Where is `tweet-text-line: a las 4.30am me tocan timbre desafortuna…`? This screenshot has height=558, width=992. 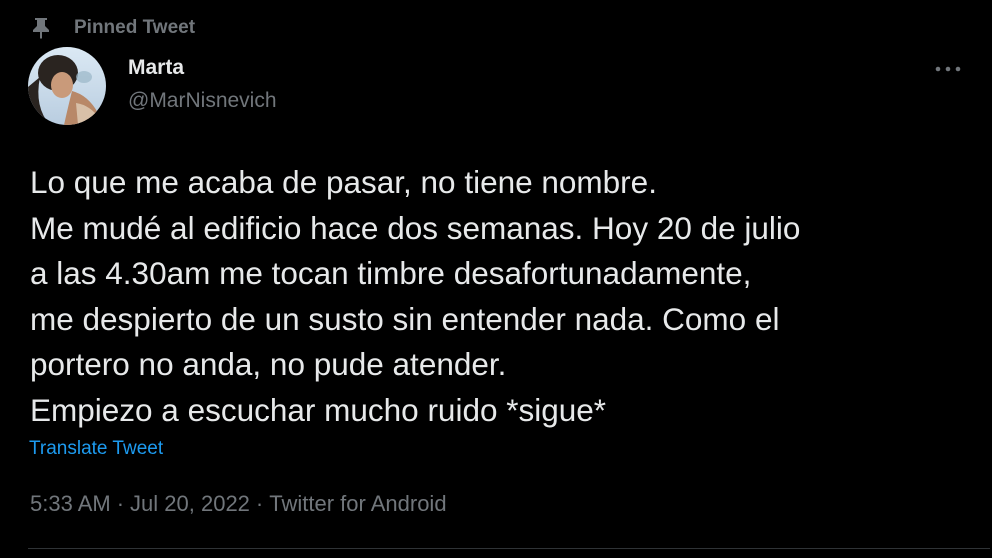 tweet-text-line: a las 4.30am me tocan timbre desafortuna… is located at coordinates (391, 273).